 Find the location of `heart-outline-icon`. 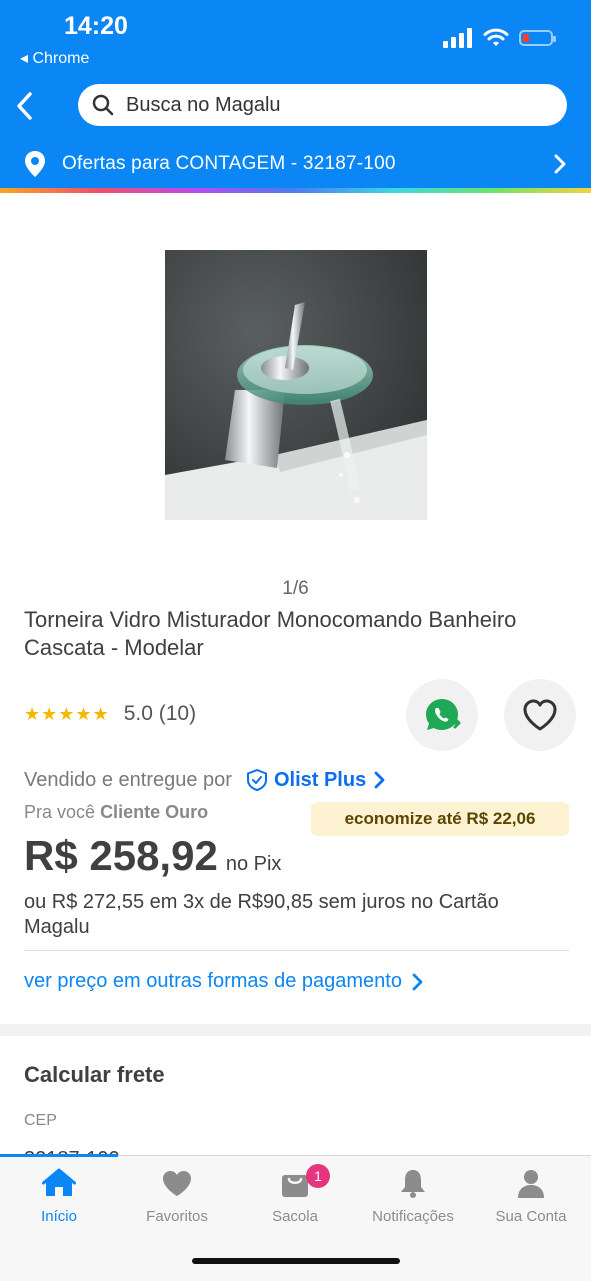

heart-outline-icon is located at coordinates (540, 715).